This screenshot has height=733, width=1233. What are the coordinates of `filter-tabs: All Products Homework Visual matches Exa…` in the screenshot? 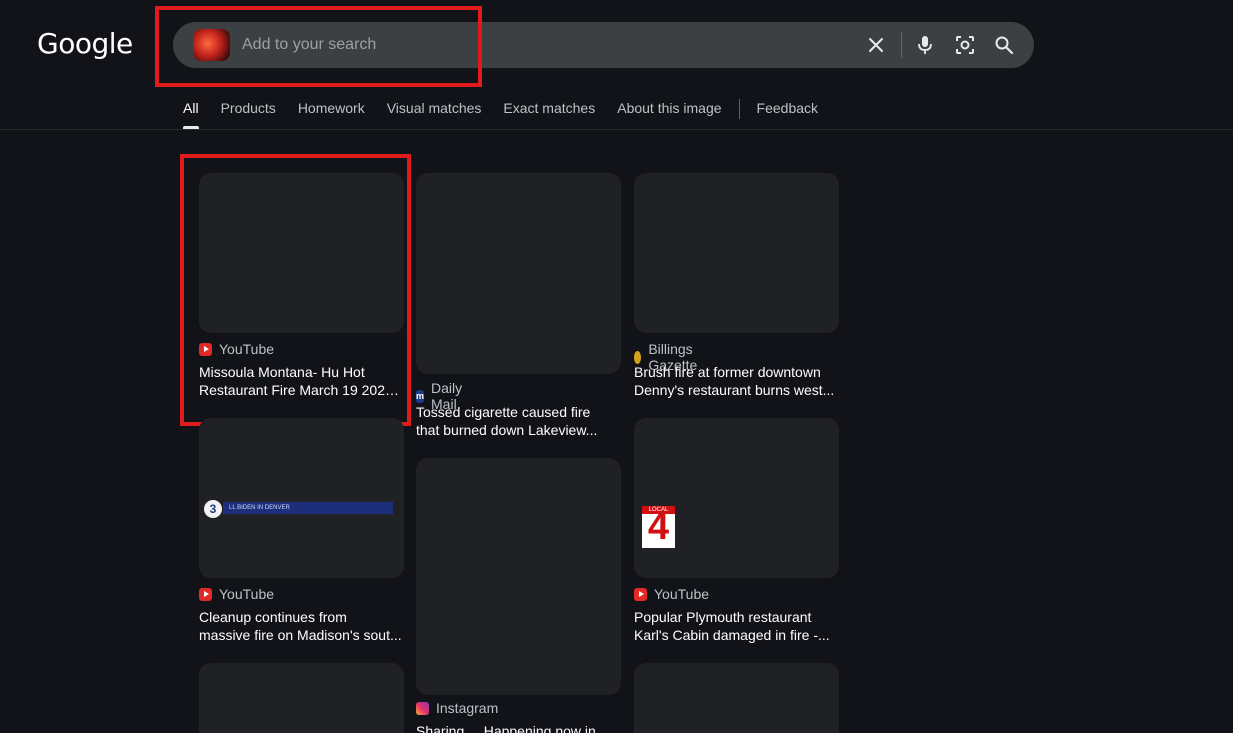 It's located at (511, 110).